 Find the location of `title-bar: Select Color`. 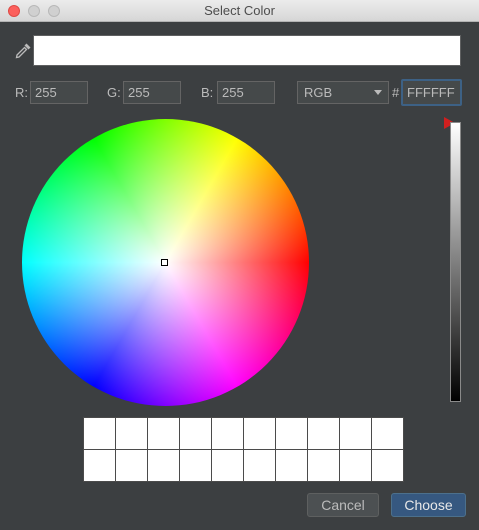

title-bar: Select Color is located at coordinates (239, 11).